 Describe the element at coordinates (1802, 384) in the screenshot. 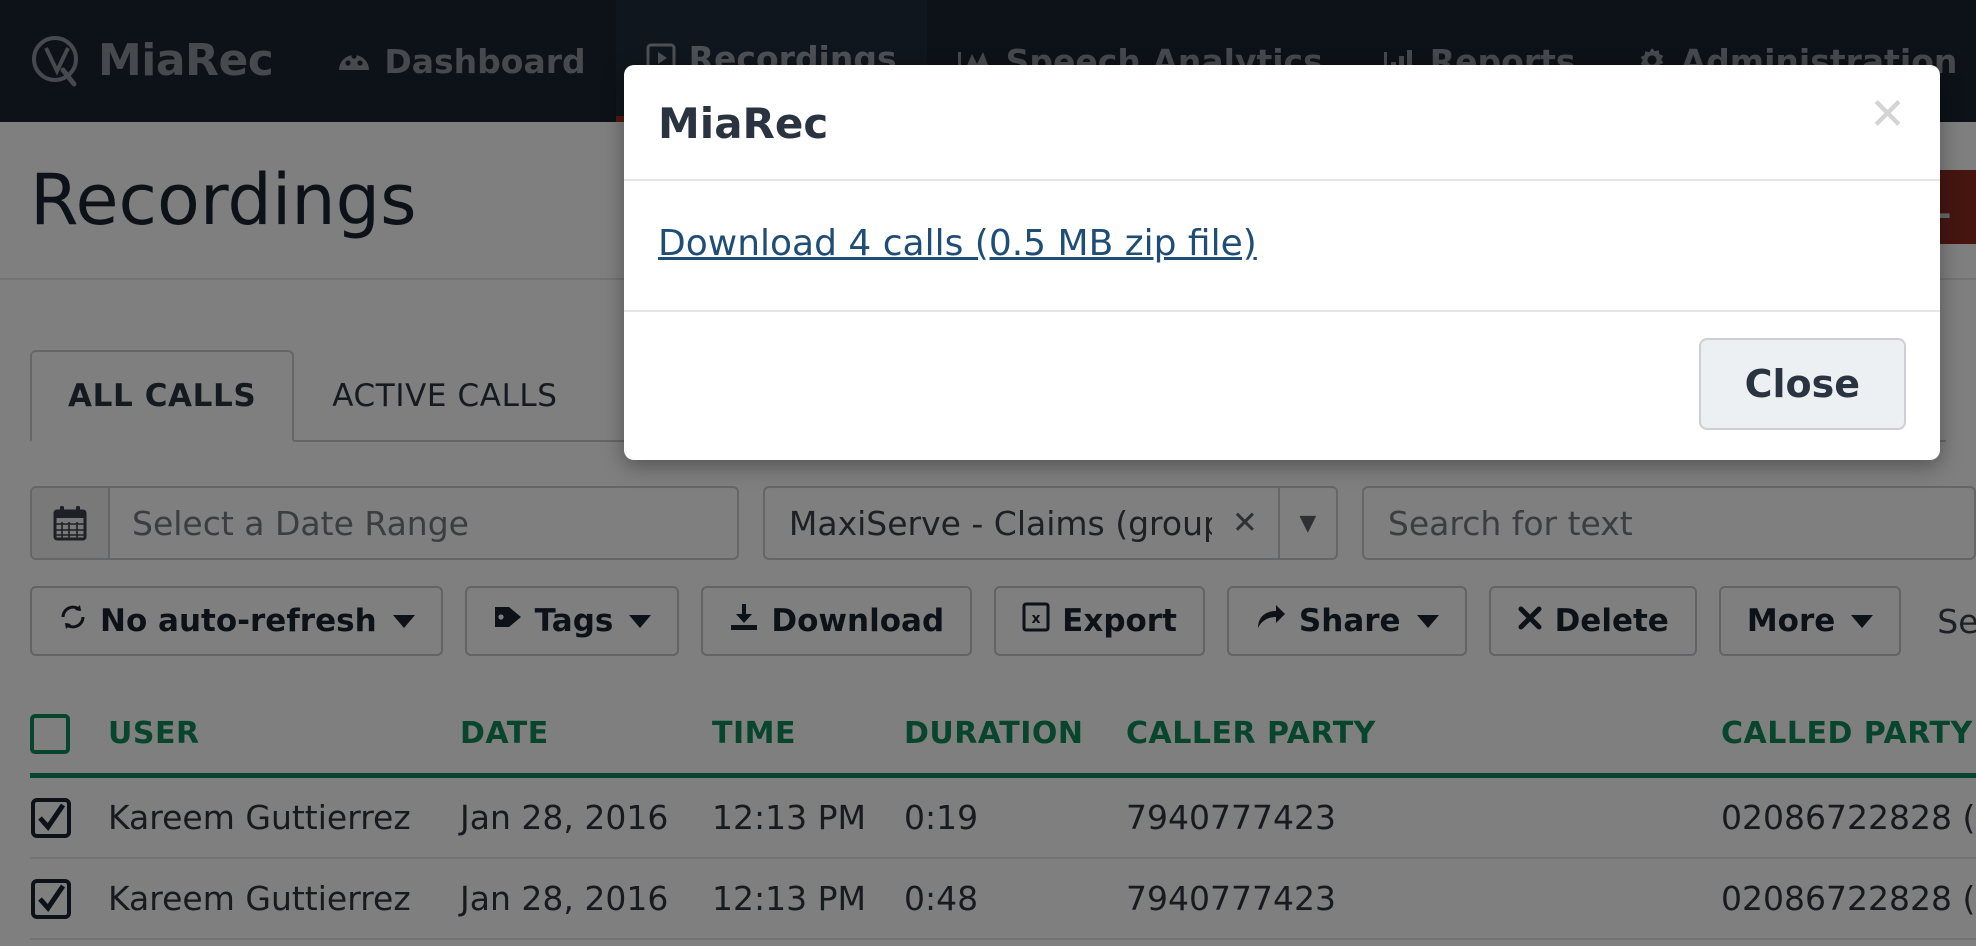

I see `close-button: Close` at that location.